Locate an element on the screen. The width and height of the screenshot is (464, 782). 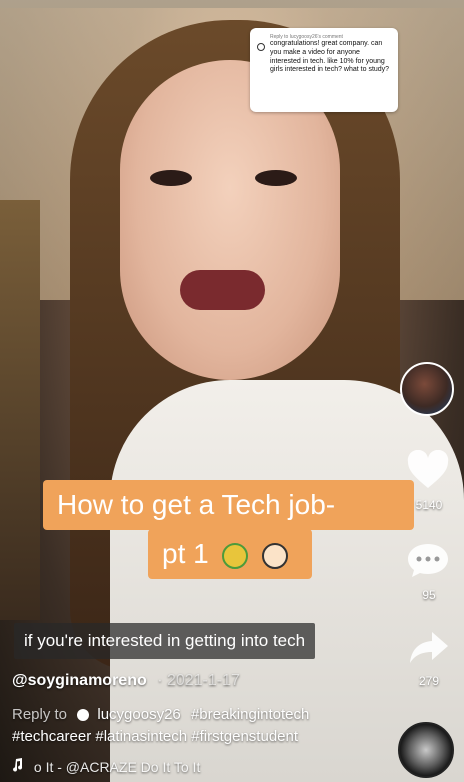
technologist-icon is located at coordinates (275, 555).